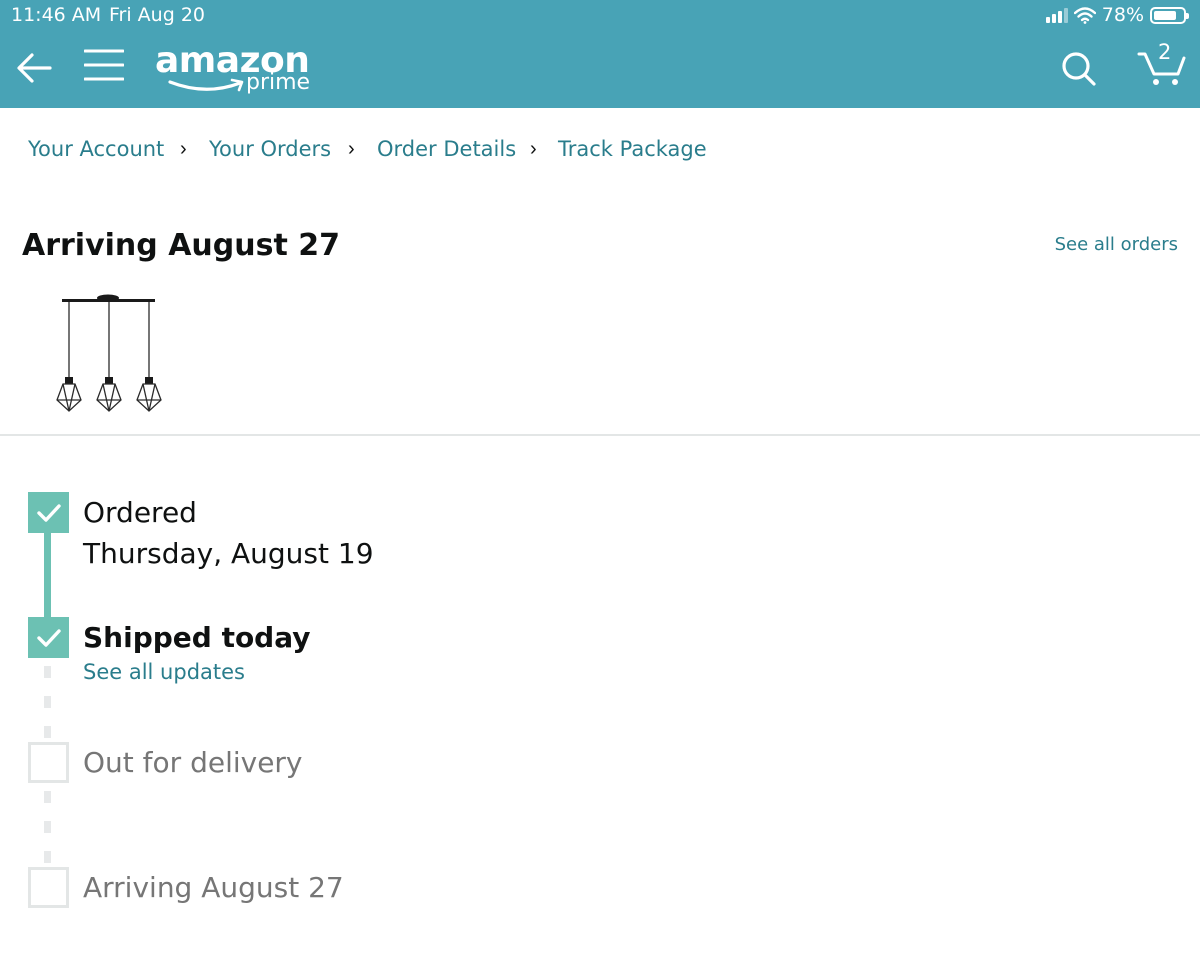  I want to click on breadcrumb-order-details: Order Details, so click(446, 149).